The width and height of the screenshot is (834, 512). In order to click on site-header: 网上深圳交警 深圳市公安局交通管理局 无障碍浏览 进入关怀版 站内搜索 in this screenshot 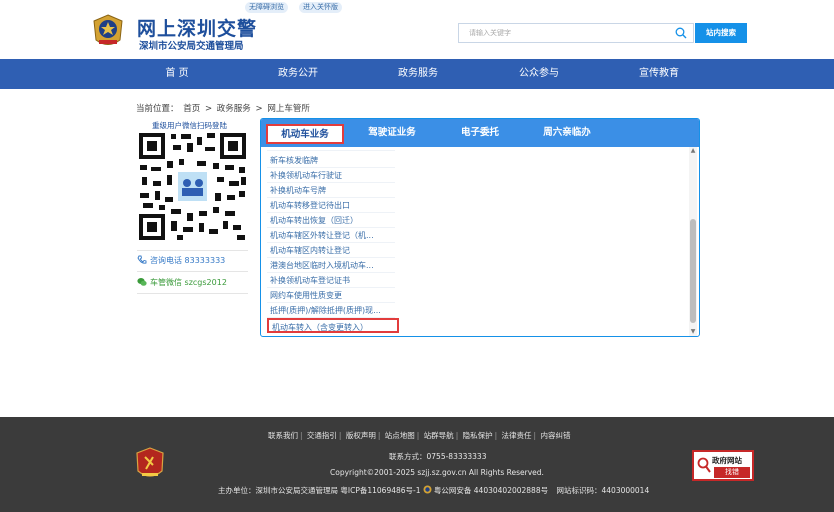, I will do `click(417, 29)`.